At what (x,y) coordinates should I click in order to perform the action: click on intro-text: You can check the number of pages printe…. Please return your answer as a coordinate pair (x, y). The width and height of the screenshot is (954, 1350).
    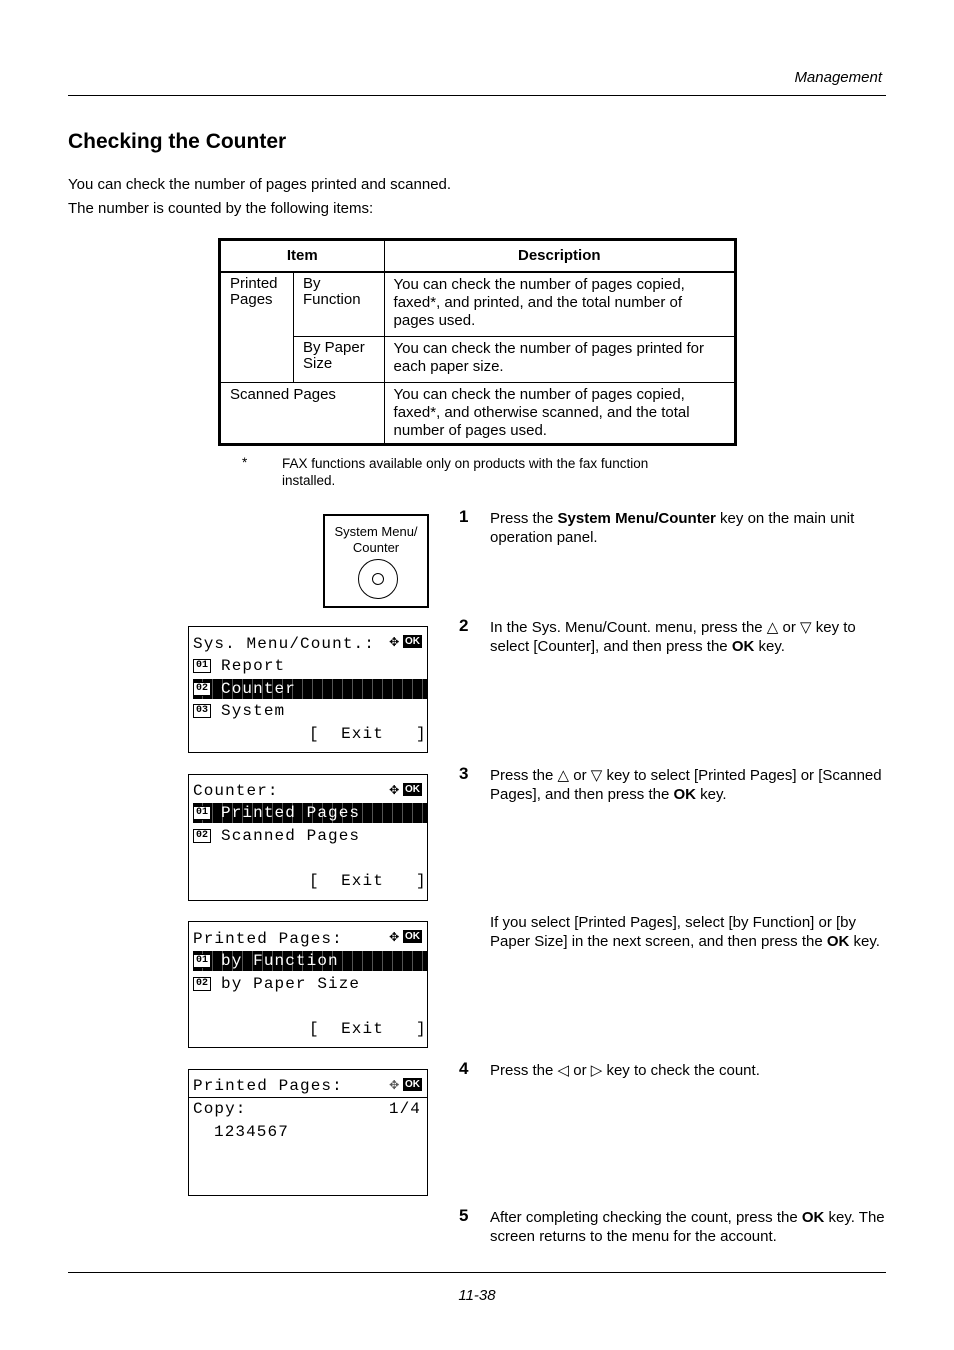
    Looking at the image, I should click on (260, 184).